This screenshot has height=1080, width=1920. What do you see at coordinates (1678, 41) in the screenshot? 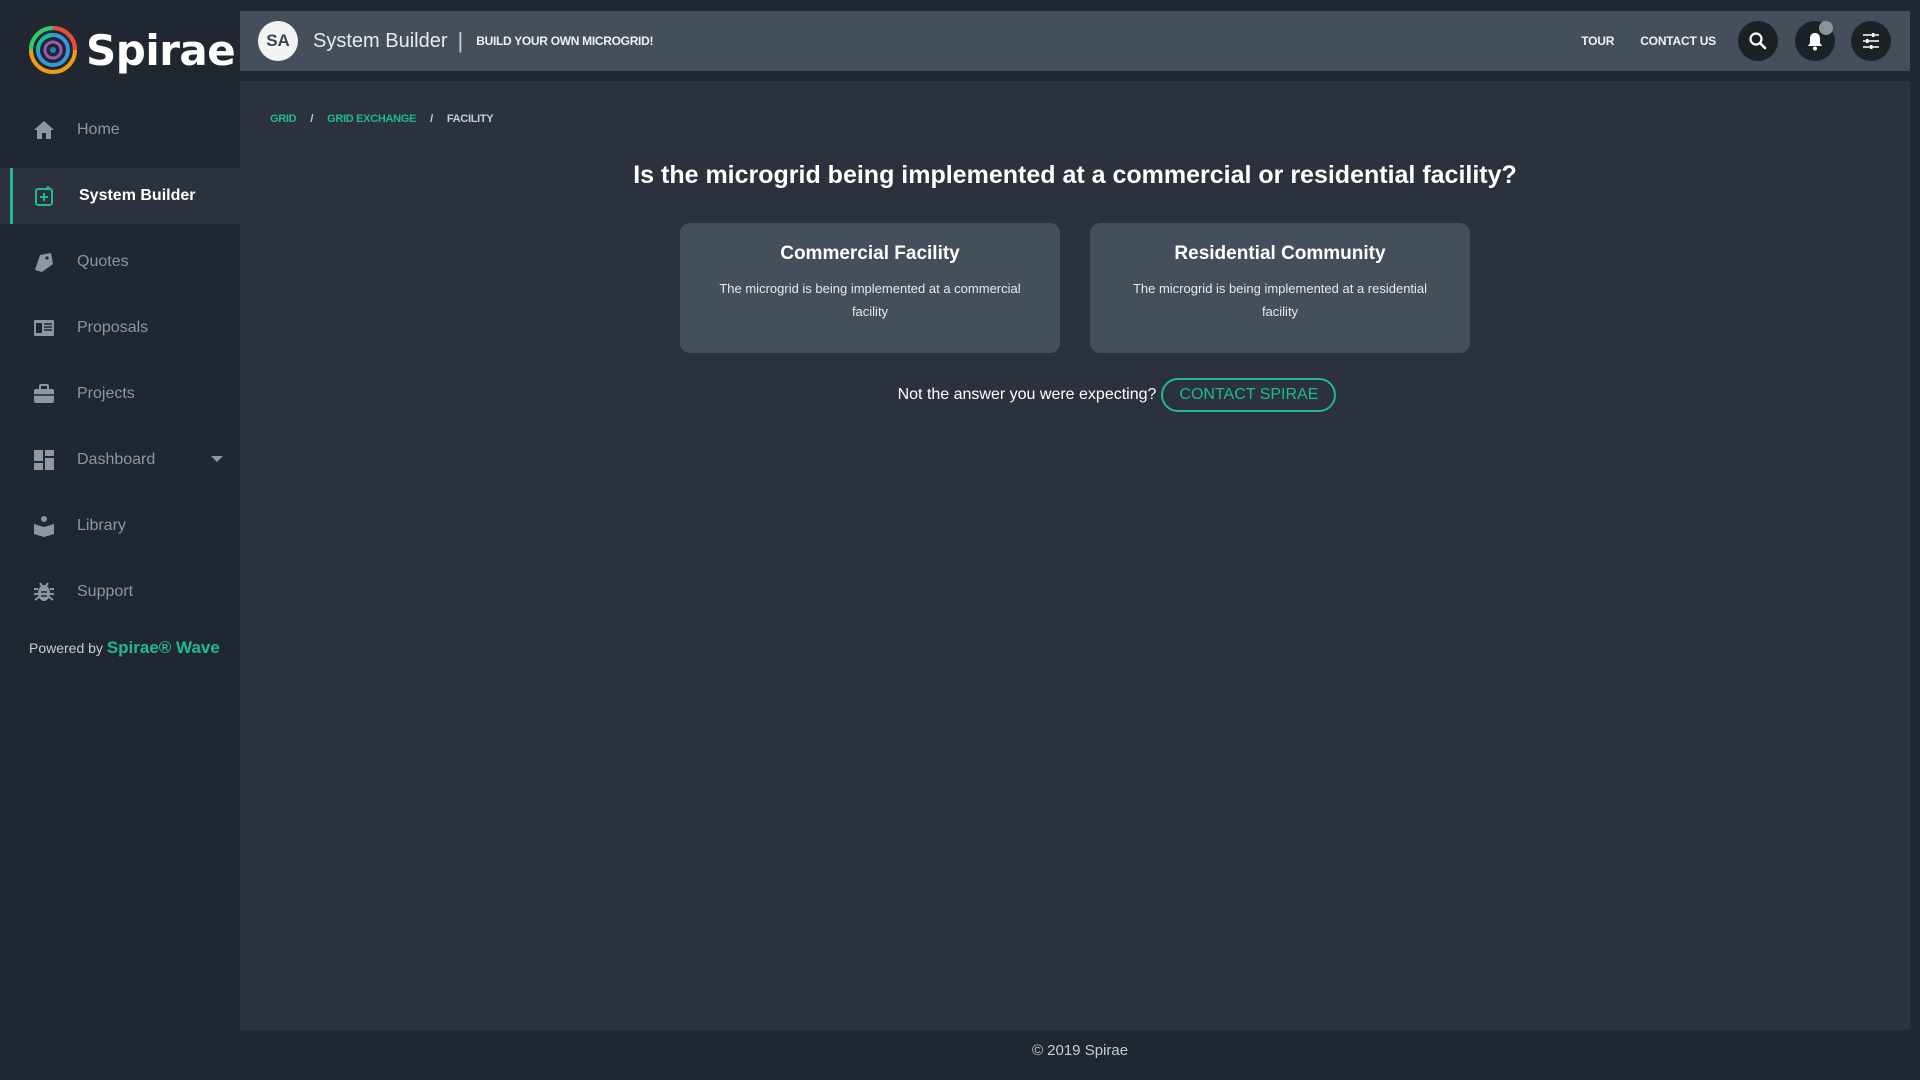
I see `contact-us-link: CONTACT US` at bounding box center [1678, 41].